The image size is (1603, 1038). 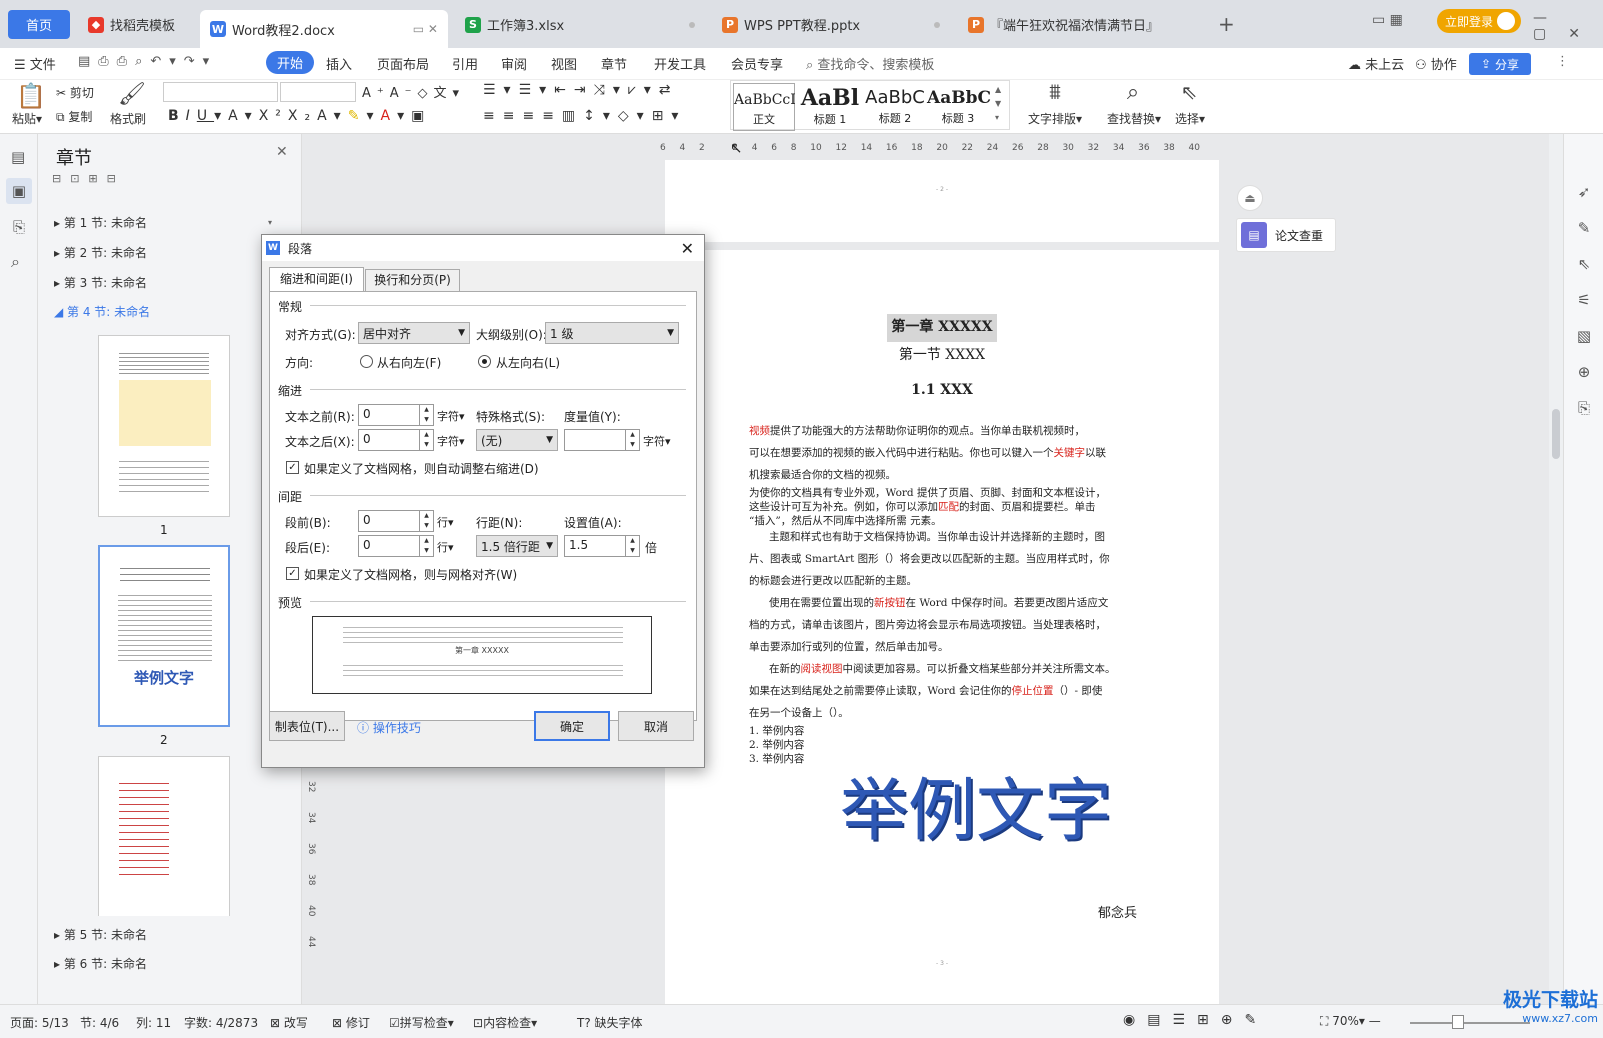 I want to click on ok-button: 确定, so click(x=572, y=726).